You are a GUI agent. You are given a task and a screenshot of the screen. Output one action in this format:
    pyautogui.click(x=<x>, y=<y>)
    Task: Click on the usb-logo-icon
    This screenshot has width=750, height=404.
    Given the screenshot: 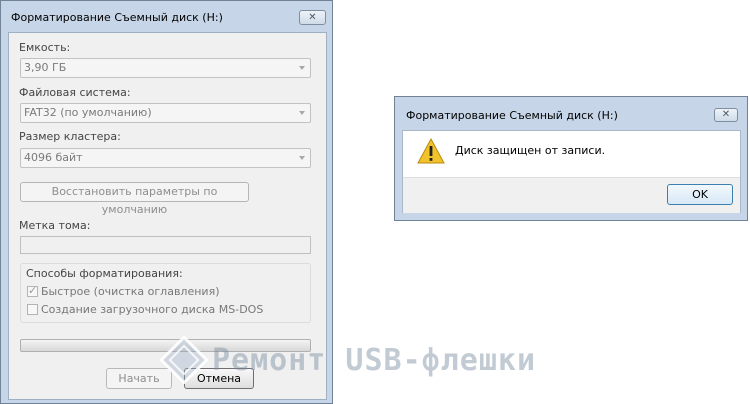 What is the action you would take?
    pyautogui.click(x=184, y=360)
    